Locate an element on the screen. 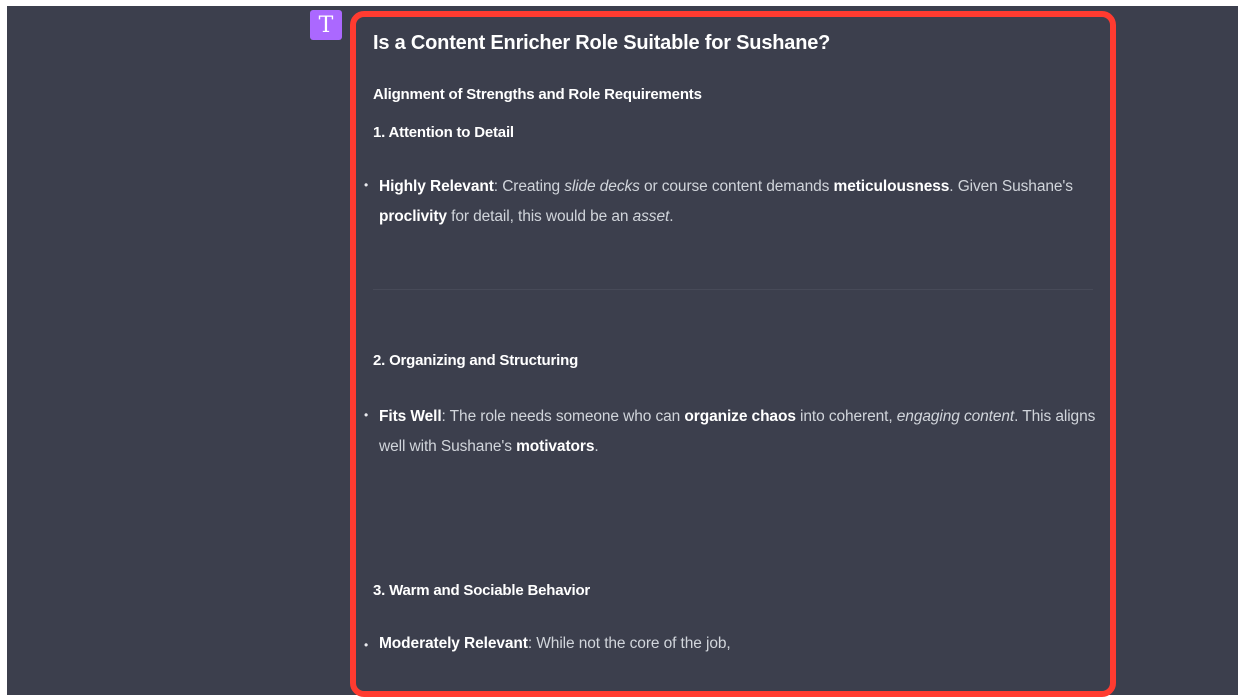 This screenshot has width=1242, height=697. text-run: organize chaos is located at coordinates (740, 416).